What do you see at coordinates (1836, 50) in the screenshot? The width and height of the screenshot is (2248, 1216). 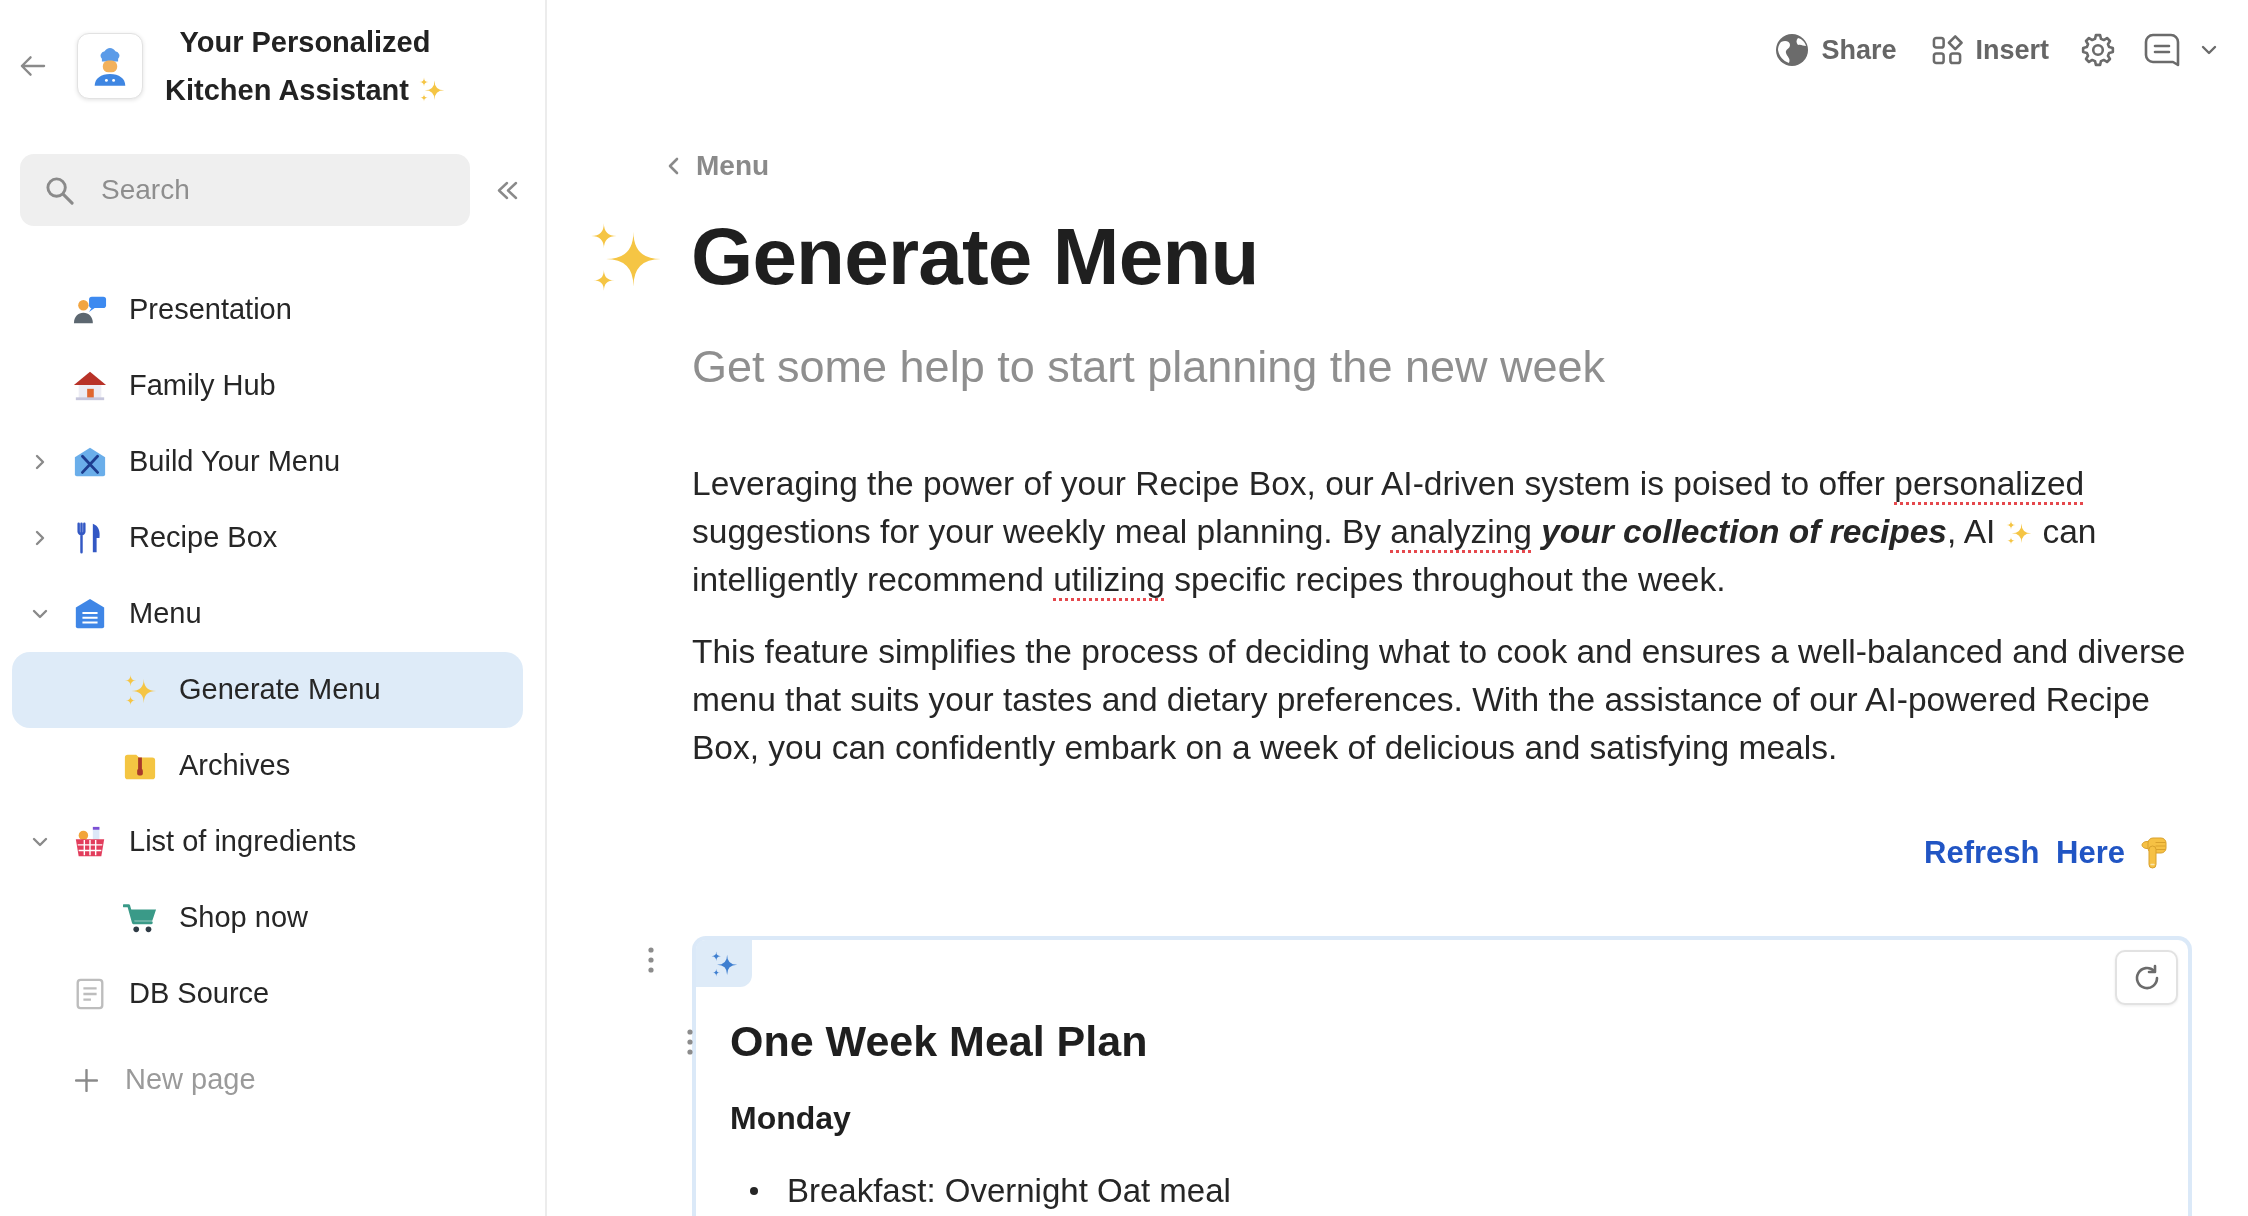 I see `share-button: Share` at bounding box center [1836, 50].